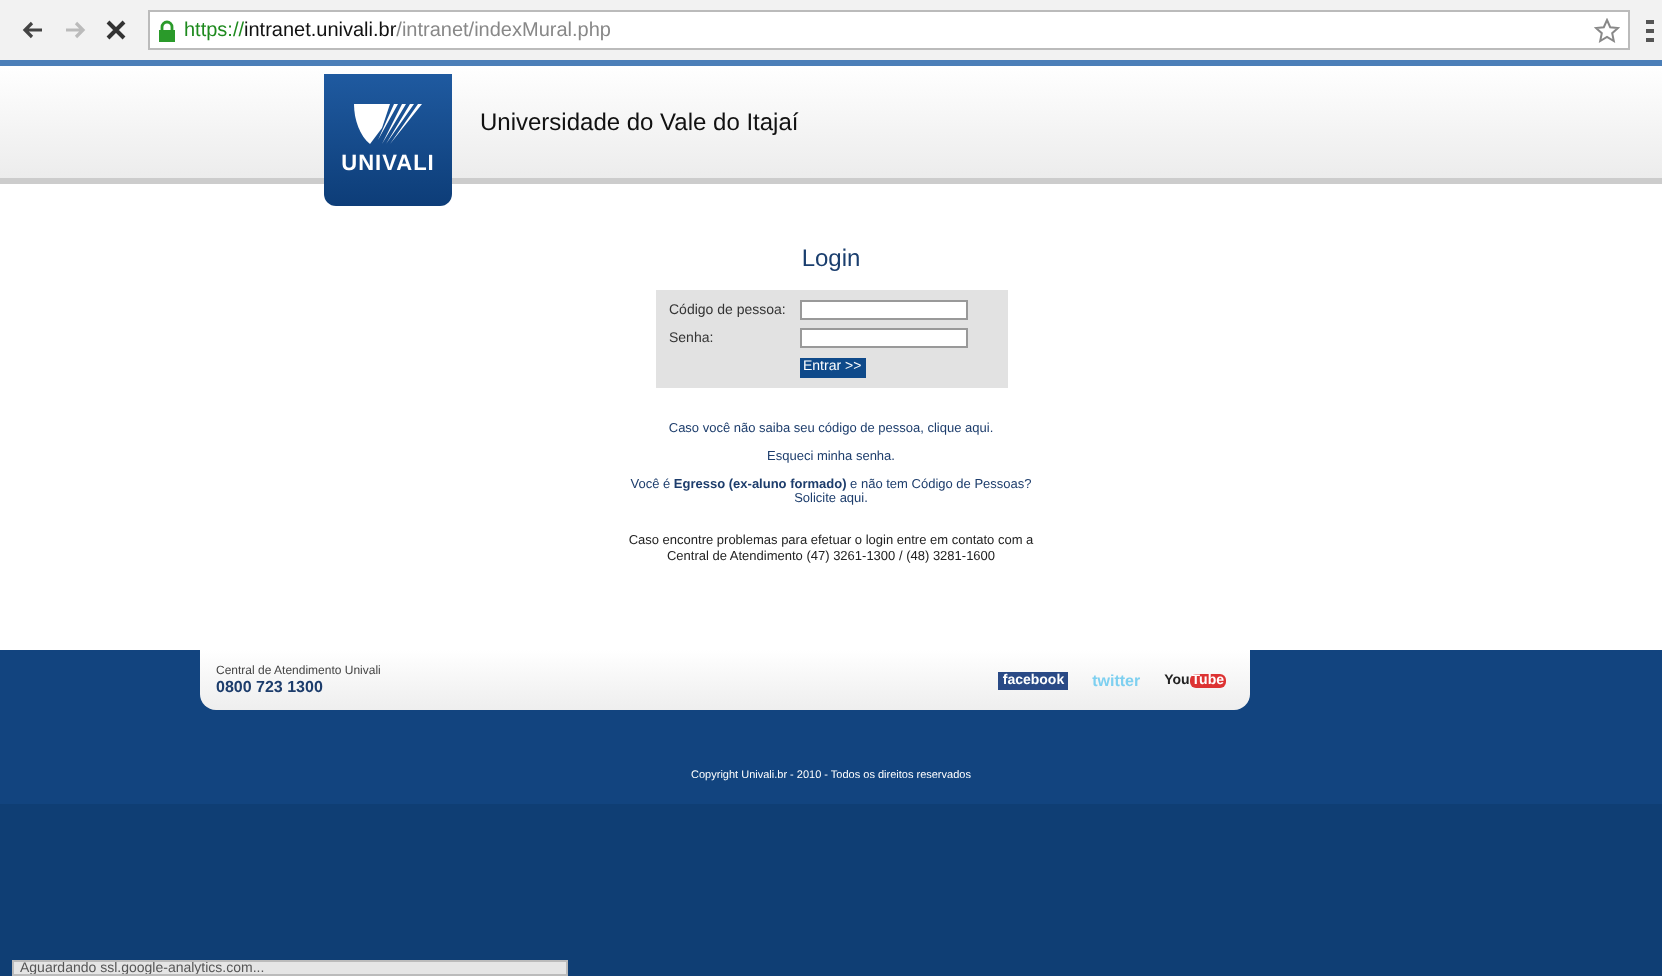 The height and width of the screenshot is (976, 1662). What do you see at coordinates (167, 30) in the screenshot?
I see `lock-icon` at bounding box center [167, 30].